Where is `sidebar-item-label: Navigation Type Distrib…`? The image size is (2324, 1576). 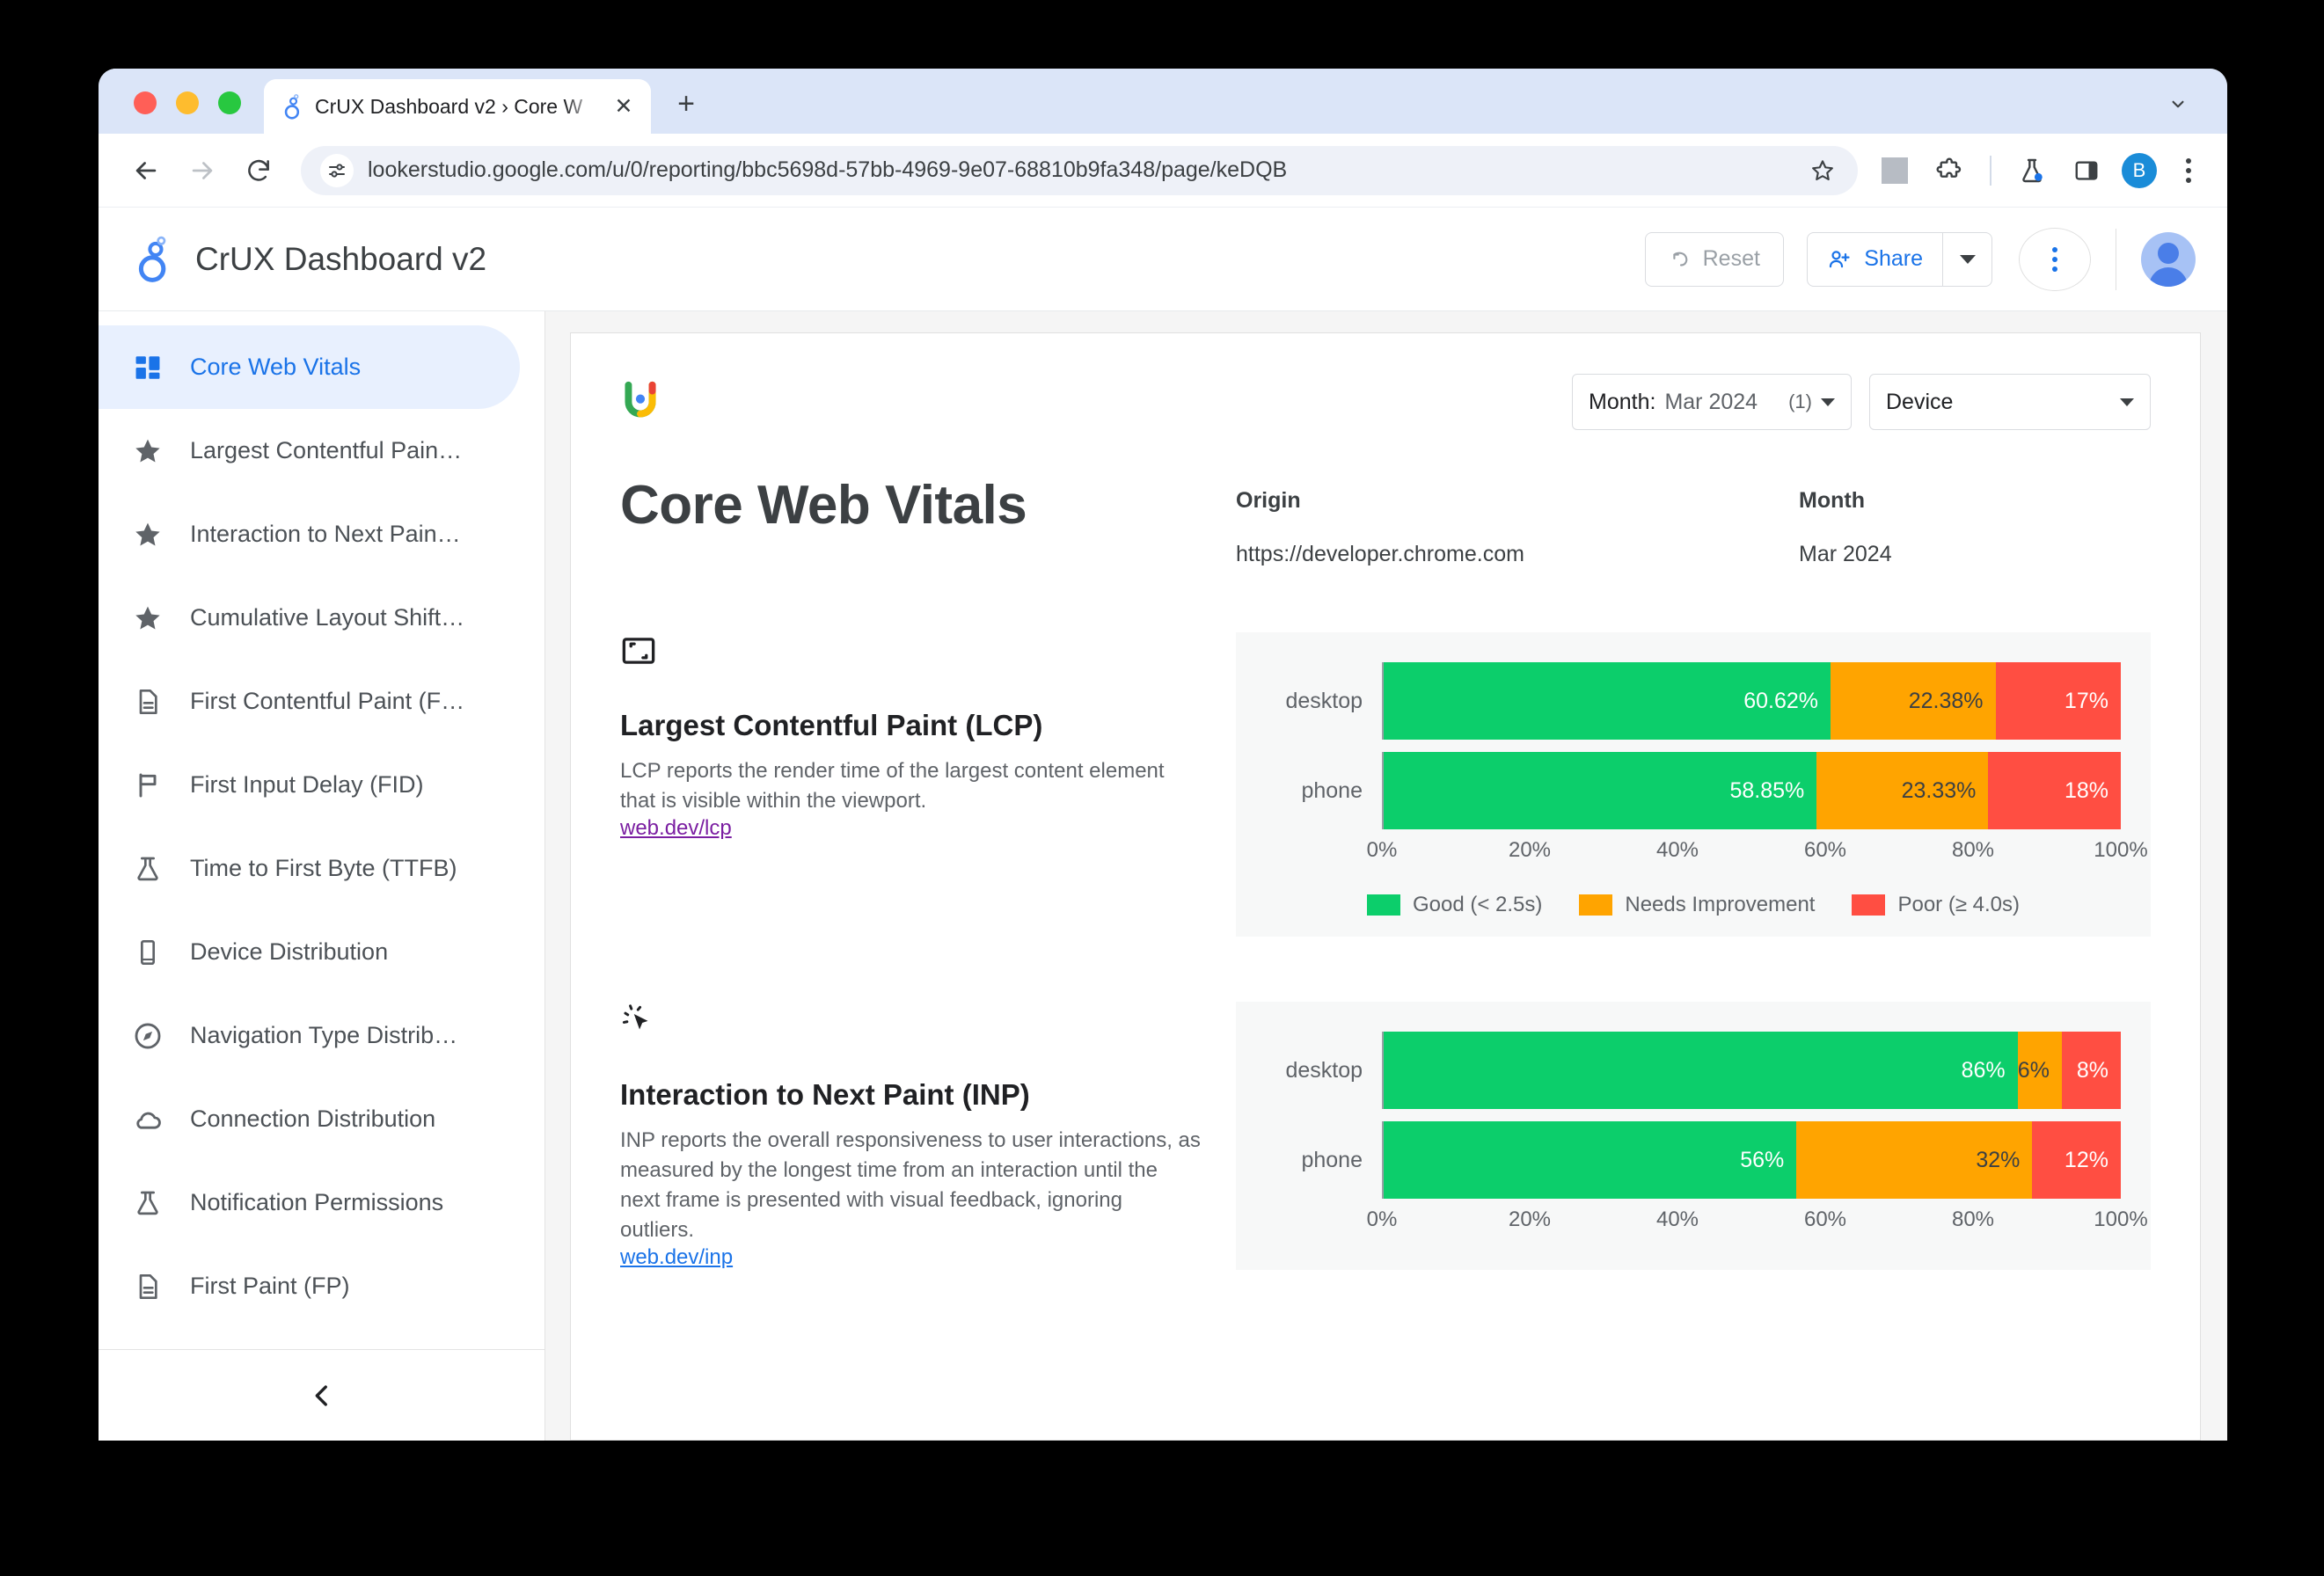
sidebar-item-label: Navigation Type Distrib… is located at coordinates (324, 1035).